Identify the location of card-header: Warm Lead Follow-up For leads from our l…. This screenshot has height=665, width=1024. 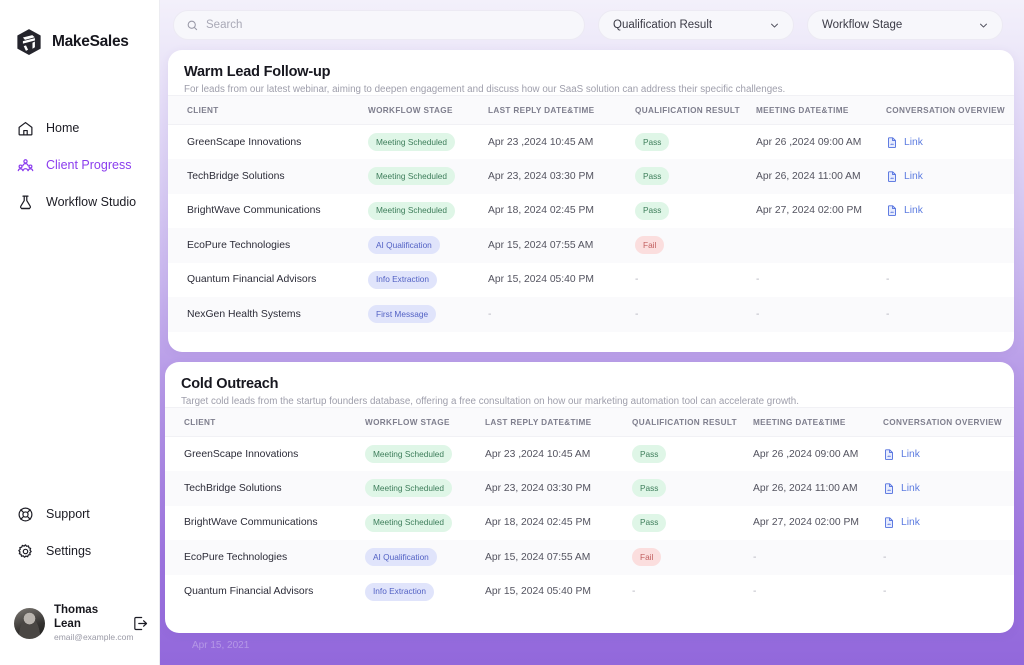
(591, 72).